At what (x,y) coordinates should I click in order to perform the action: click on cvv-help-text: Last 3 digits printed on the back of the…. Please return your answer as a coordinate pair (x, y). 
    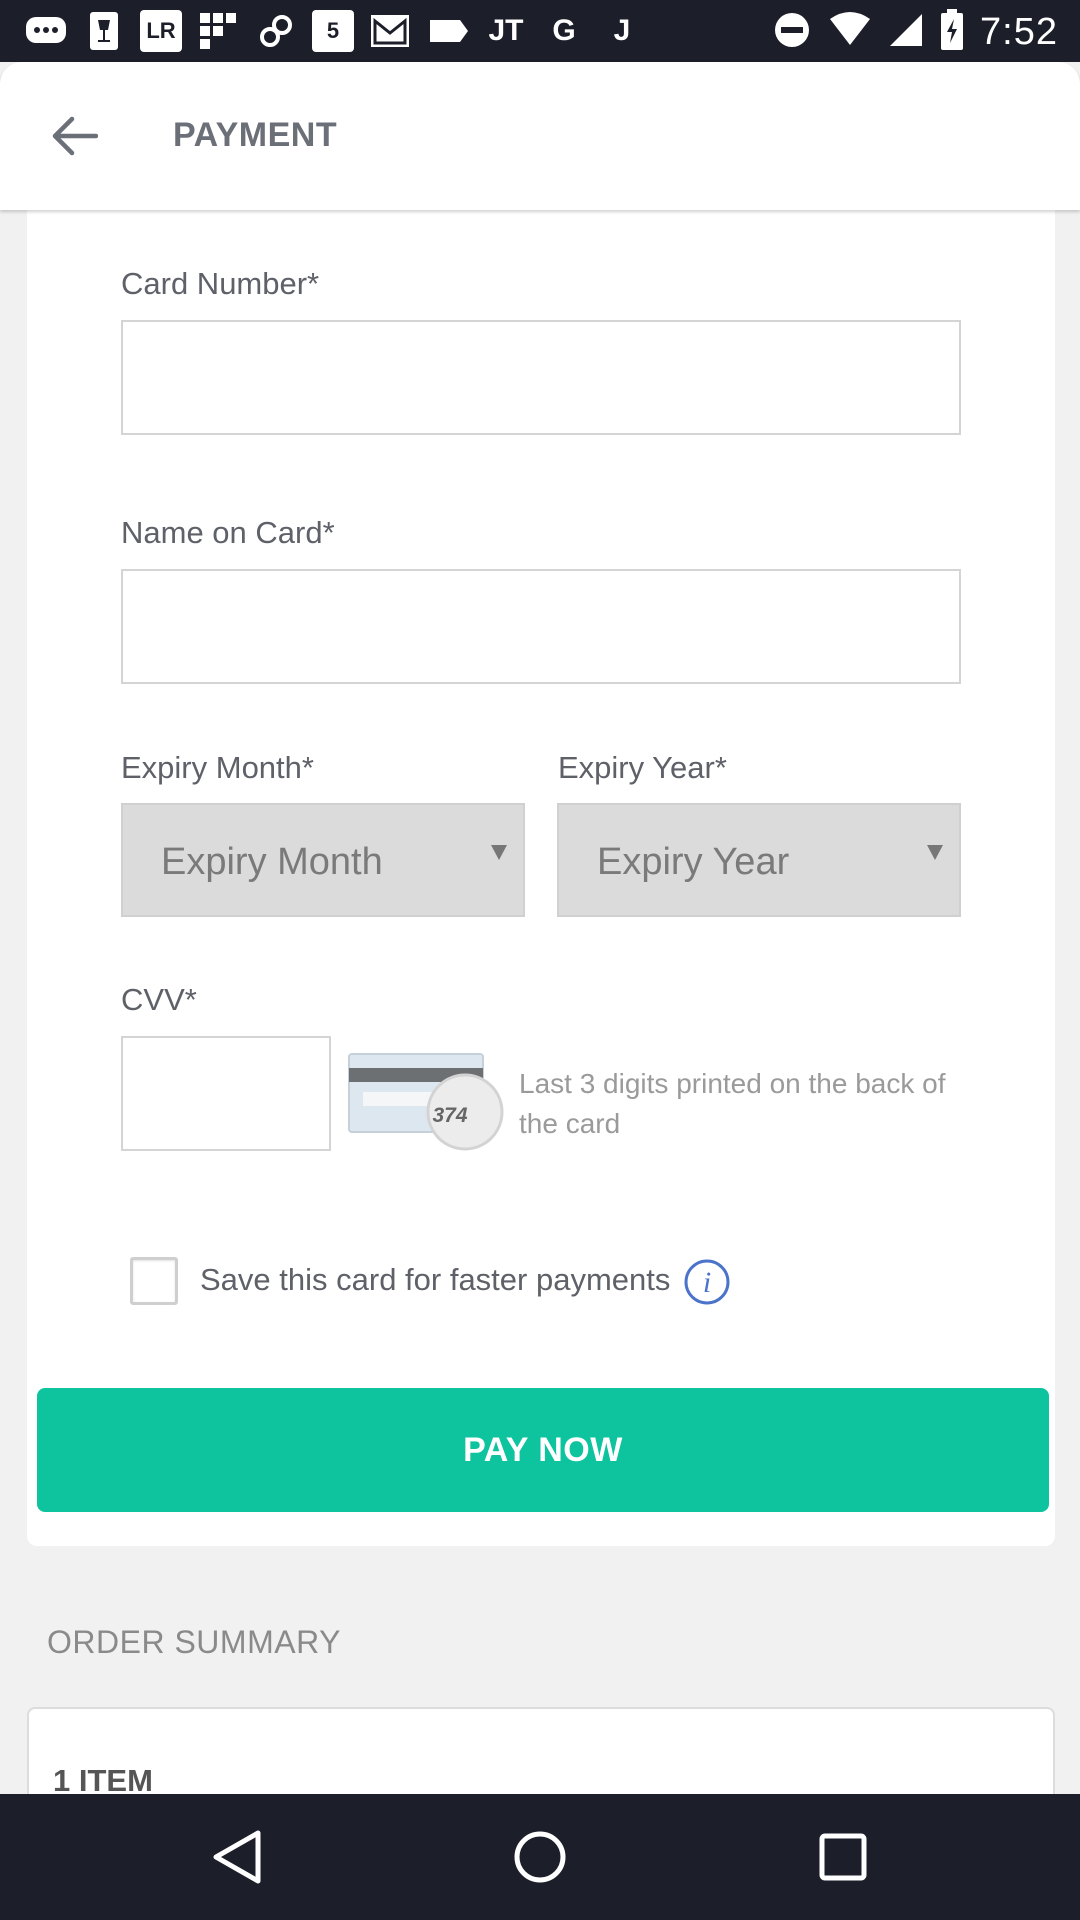
    Looking at the image, I should click on (732, 1103).